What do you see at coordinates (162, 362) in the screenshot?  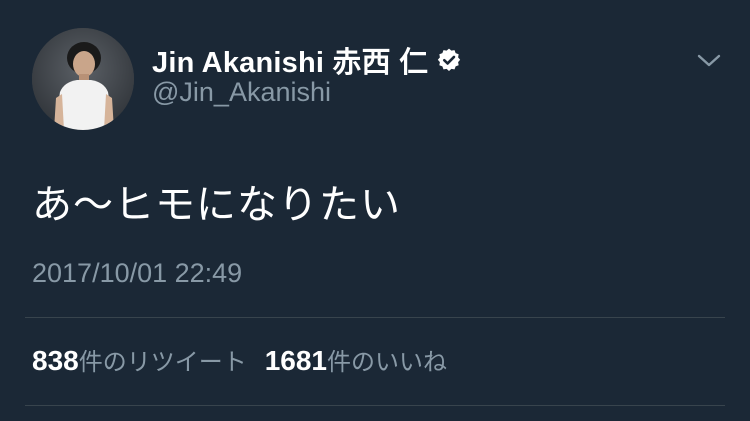 I see `retweets-label: 件のリツイート` at bounding box center [162, 362].